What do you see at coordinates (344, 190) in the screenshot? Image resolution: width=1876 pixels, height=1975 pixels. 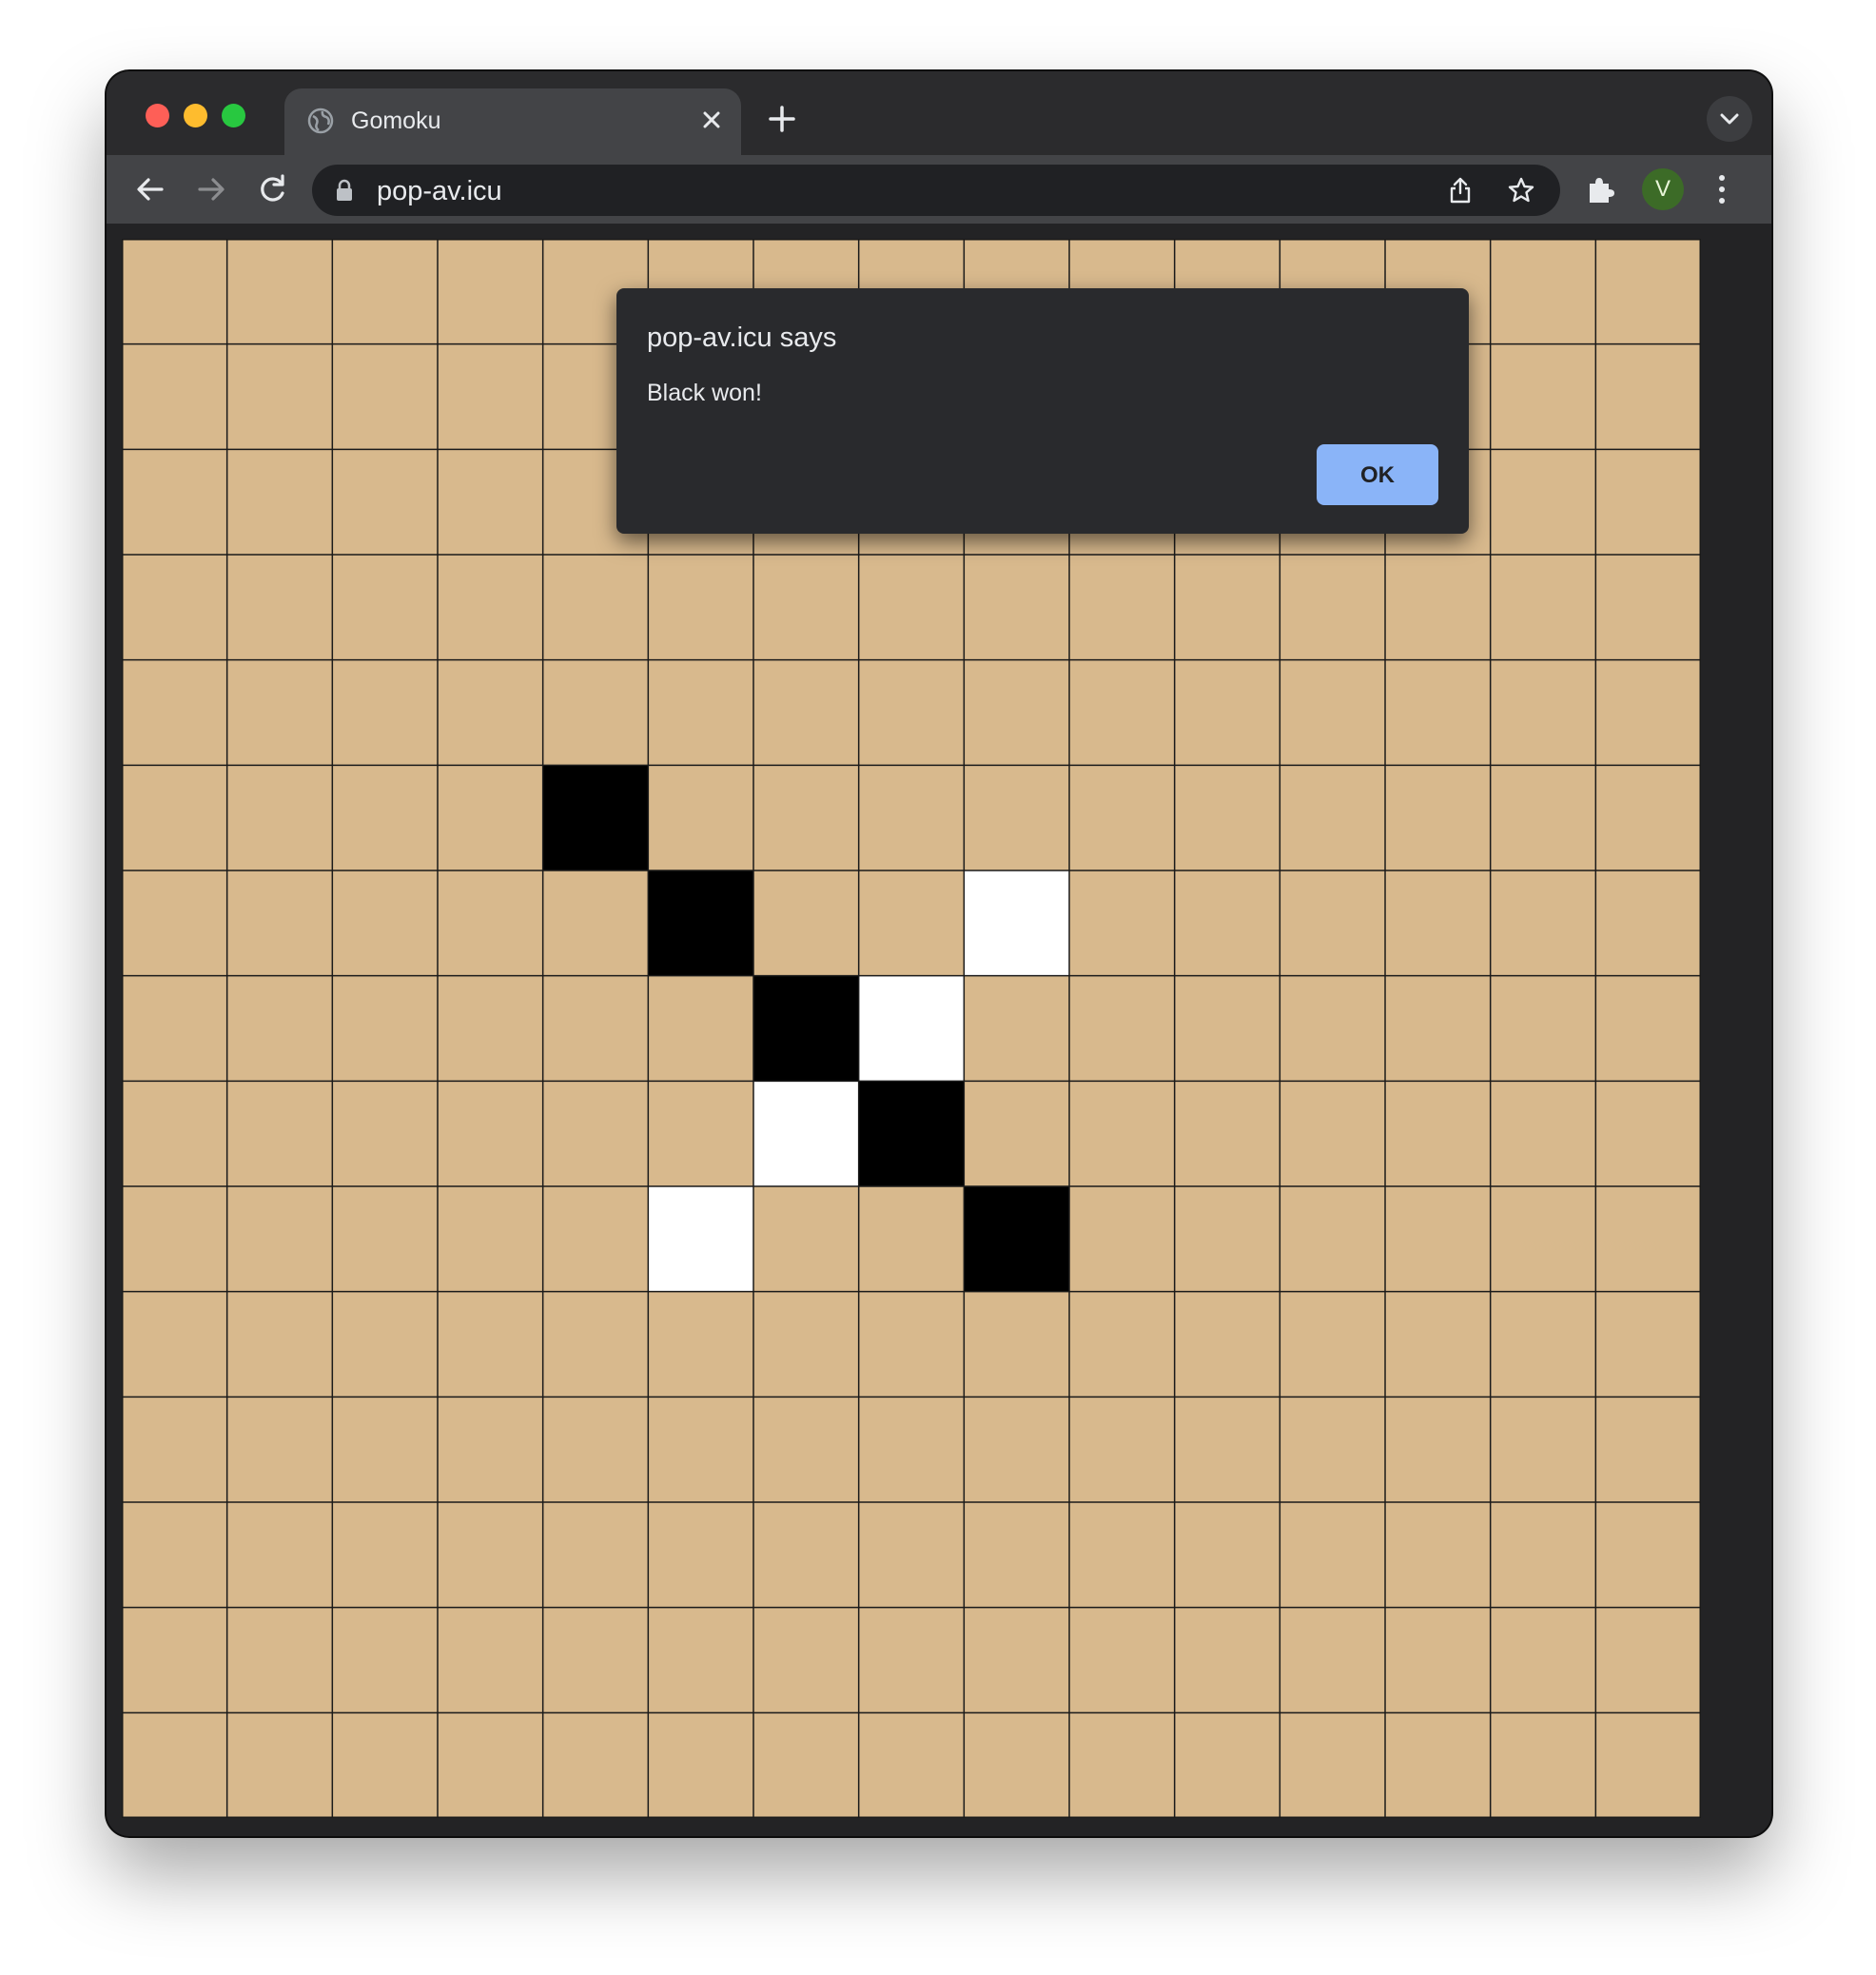 I see `lock-icon` at bounding box center [344, 190].